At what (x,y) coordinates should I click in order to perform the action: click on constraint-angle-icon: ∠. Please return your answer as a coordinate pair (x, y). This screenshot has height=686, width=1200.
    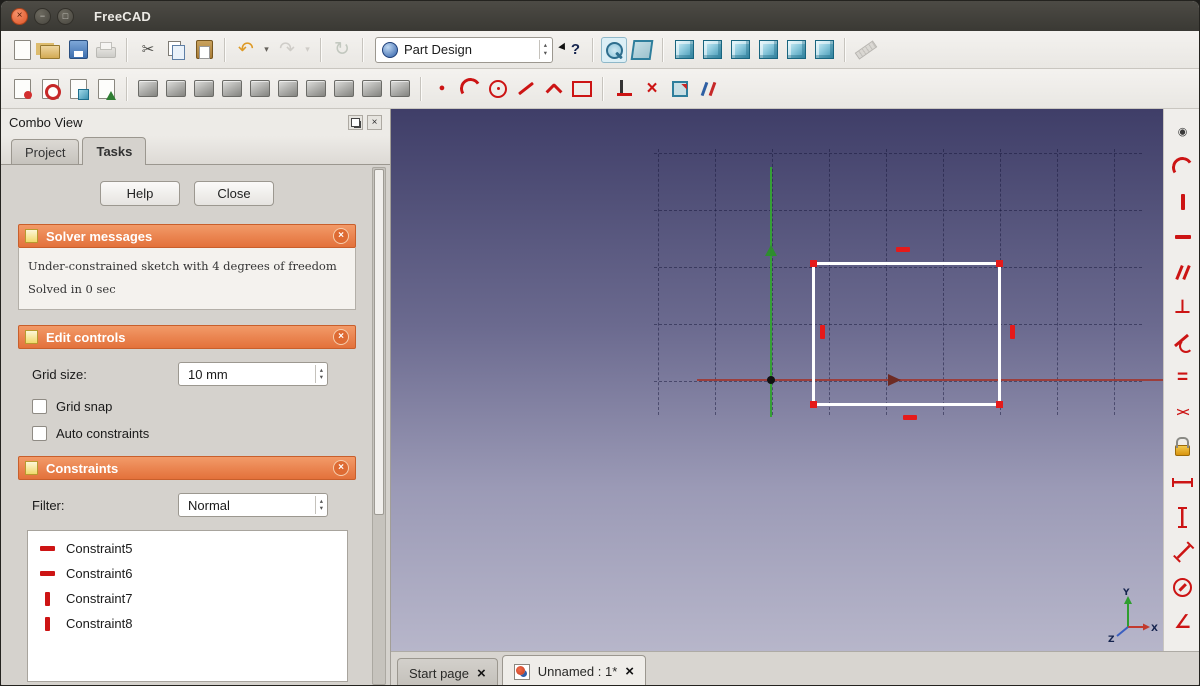
    Looking at the image, I should click on (1183, 622).